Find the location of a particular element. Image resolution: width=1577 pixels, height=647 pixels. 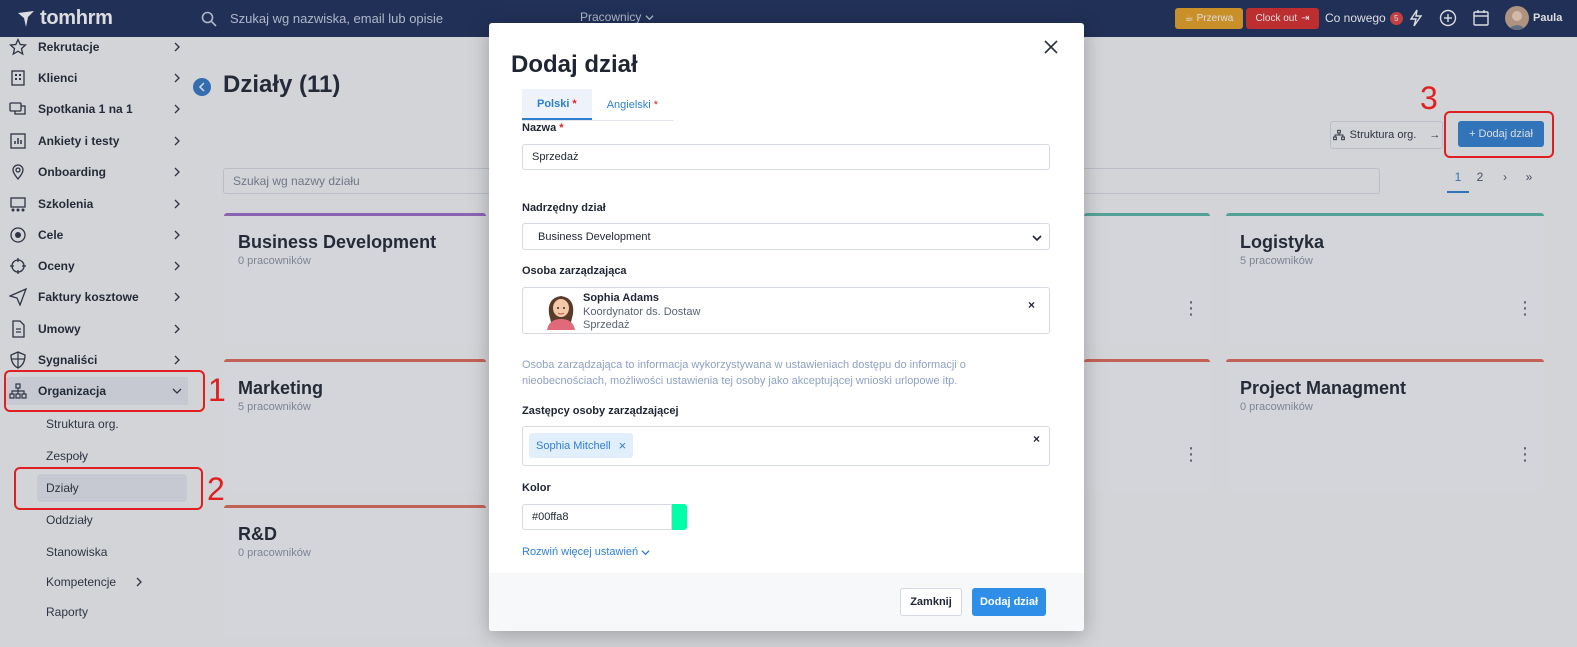

parent-department-select: Business Development is located at coordinates (786, 236).